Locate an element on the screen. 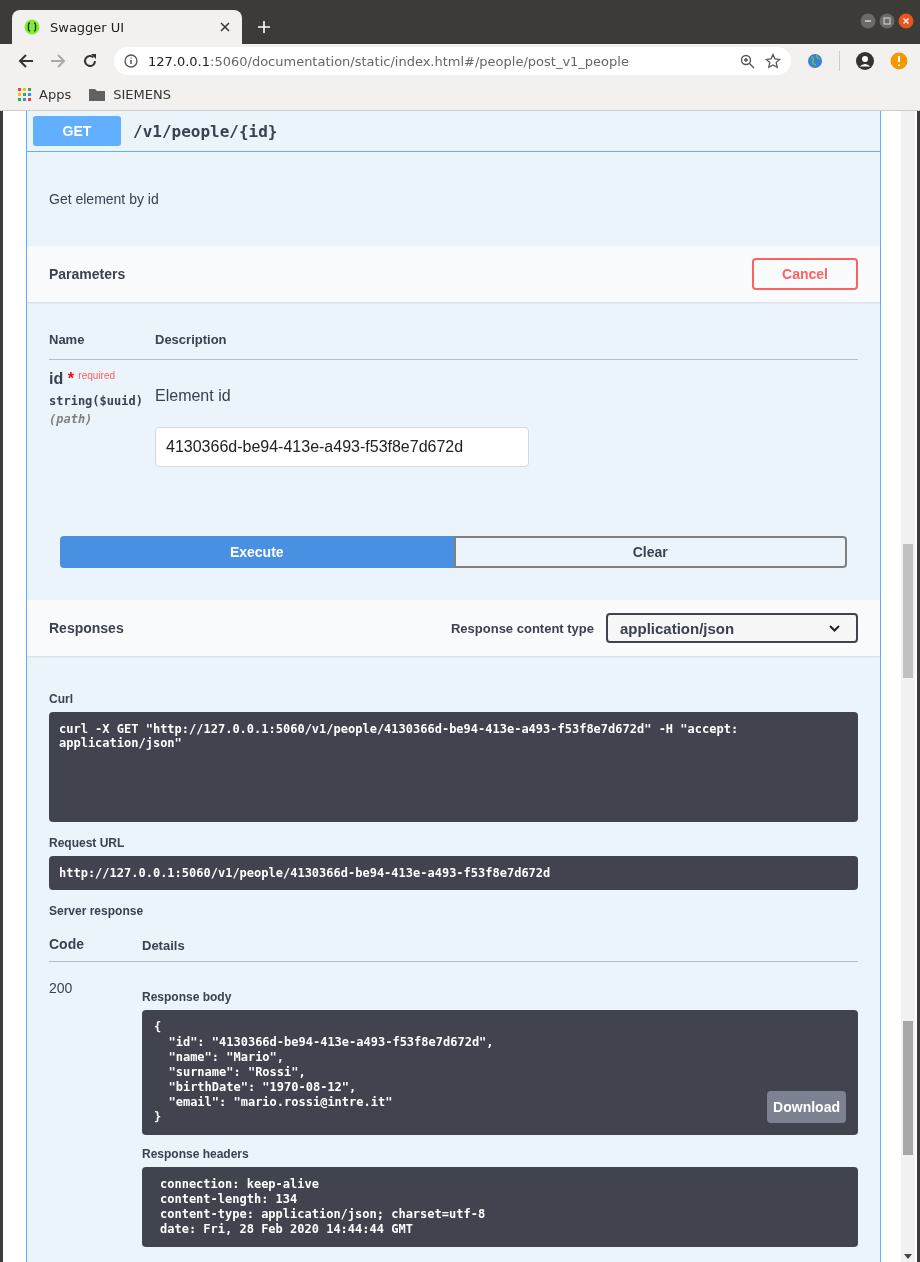 Image resolution: width=920 pixels, height=1262 pixels. parameter-type: string($uuid) is located at coordinates (96, 401).